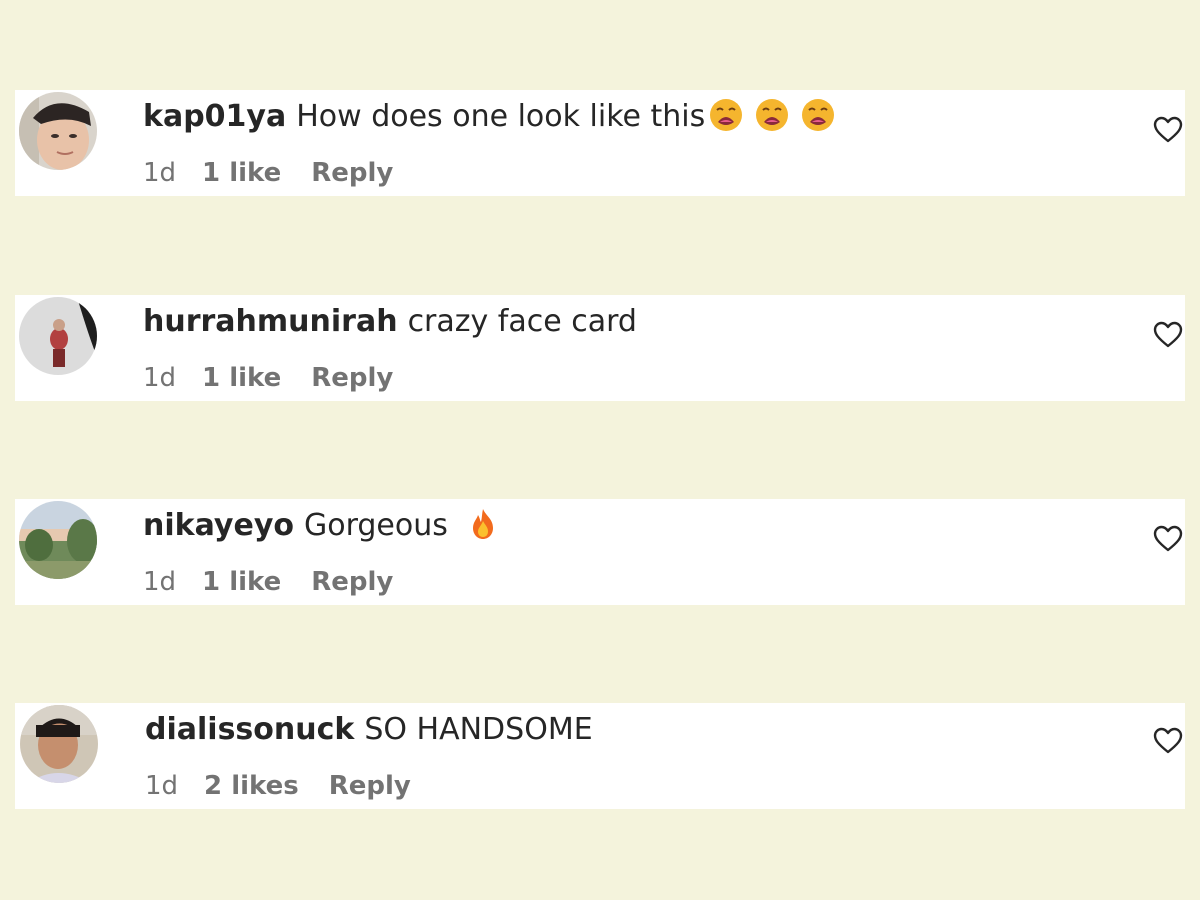  I want to click on username: hurrahmunirah, so click(270, 321).